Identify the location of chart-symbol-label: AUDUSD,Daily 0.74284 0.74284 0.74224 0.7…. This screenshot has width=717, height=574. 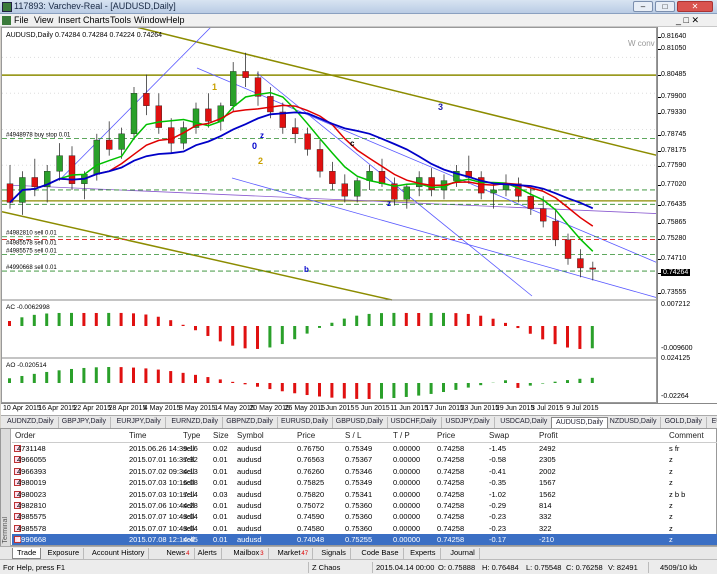
(84, 35).